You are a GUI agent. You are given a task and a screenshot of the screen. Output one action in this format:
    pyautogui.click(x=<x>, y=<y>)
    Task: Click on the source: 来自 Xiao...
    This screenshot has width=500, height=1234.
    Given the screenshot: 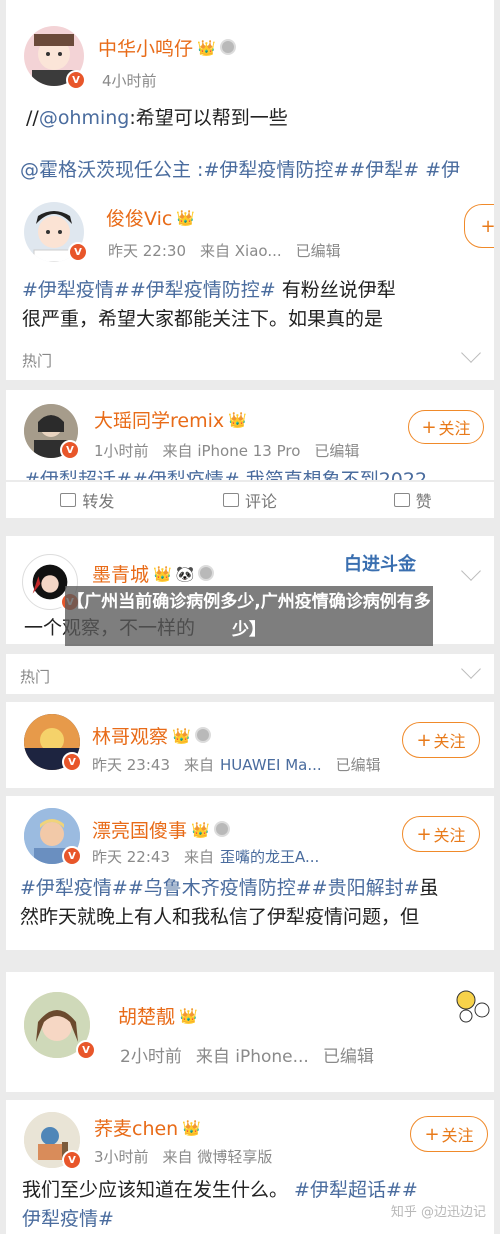 What is the action you would take?
    pyautogui.click(x=241, y=251)
    